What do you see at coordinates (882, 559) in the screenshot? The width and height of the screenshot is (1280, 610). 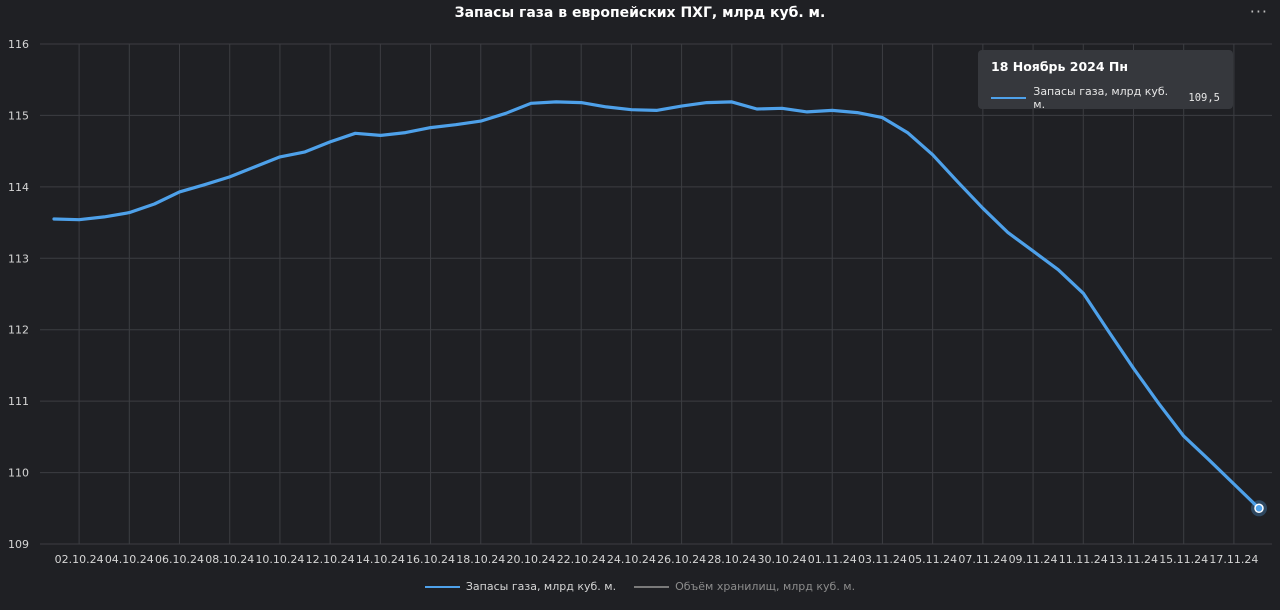 I see `x-tick-label: 03.11.24` at bounding box center [882, 559].